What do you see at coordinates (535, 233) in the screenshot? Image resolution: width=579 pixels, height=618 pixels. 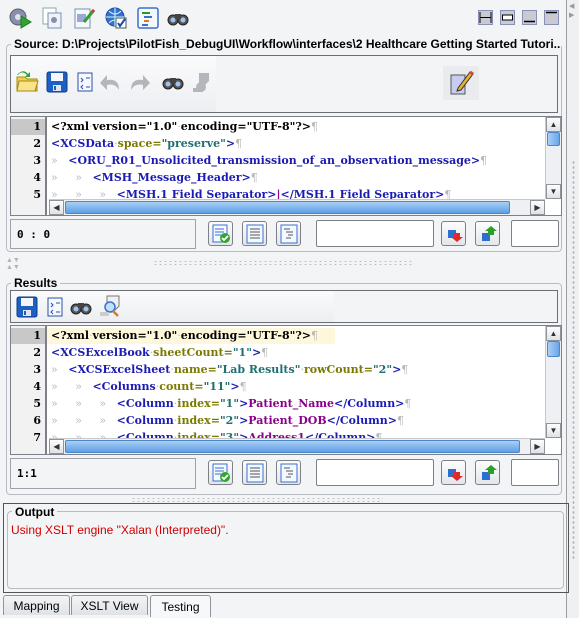 I see `source-extra-input` at bounding box center [535, 233].